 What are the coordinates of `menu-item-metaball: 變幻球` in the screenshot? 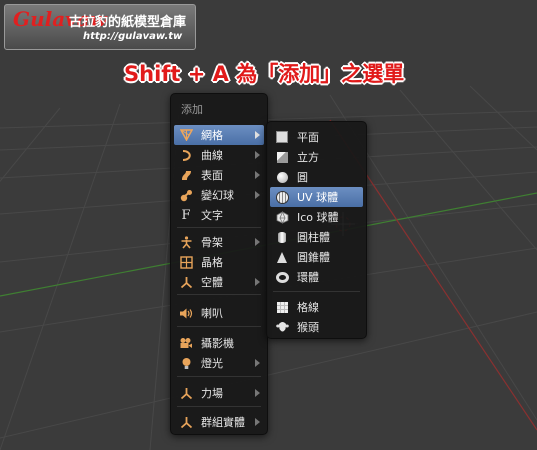 It's located at (219, 195).